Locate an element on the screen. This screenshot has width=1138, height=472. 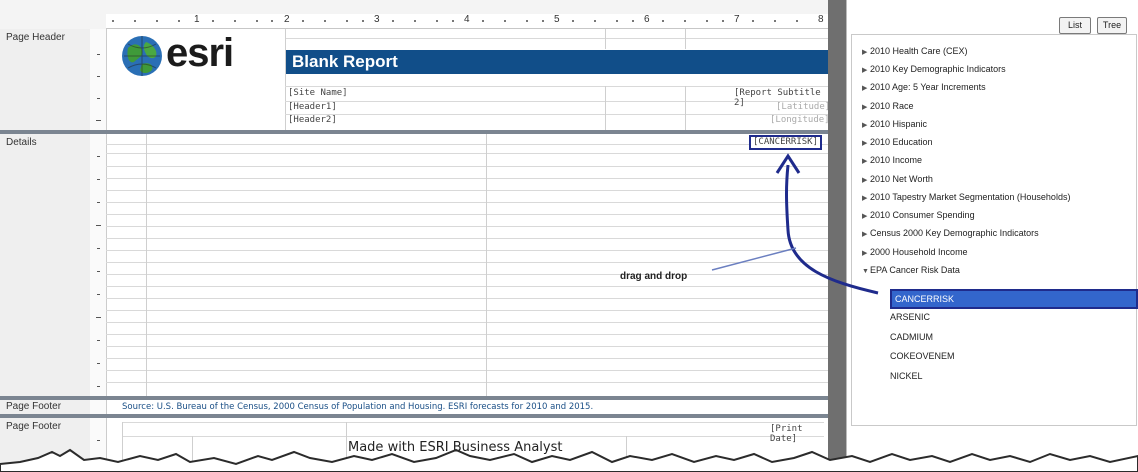
tree-item: ▶ 2000 Household Income is located at coordinates (915, 252).